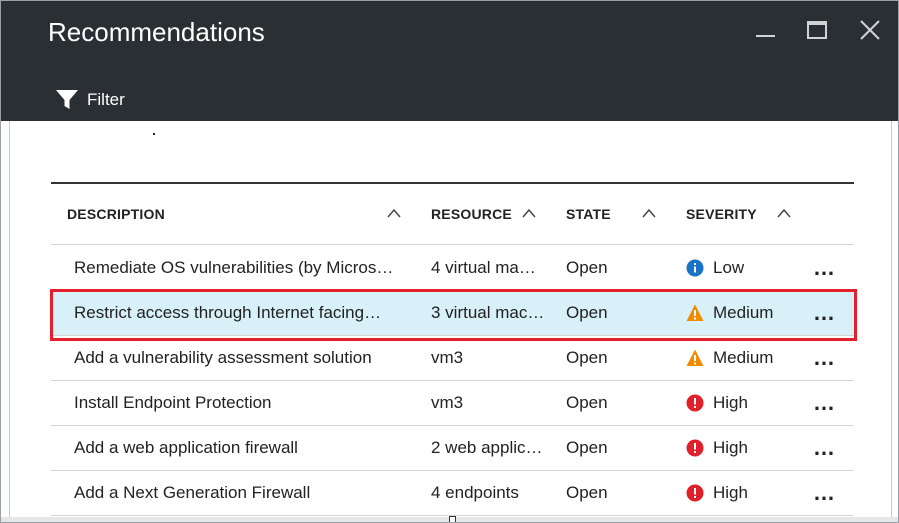  What do you see at coordinates (695, 268) in the screenshot?
I see `info-icon` at bounding box center [695, 268].